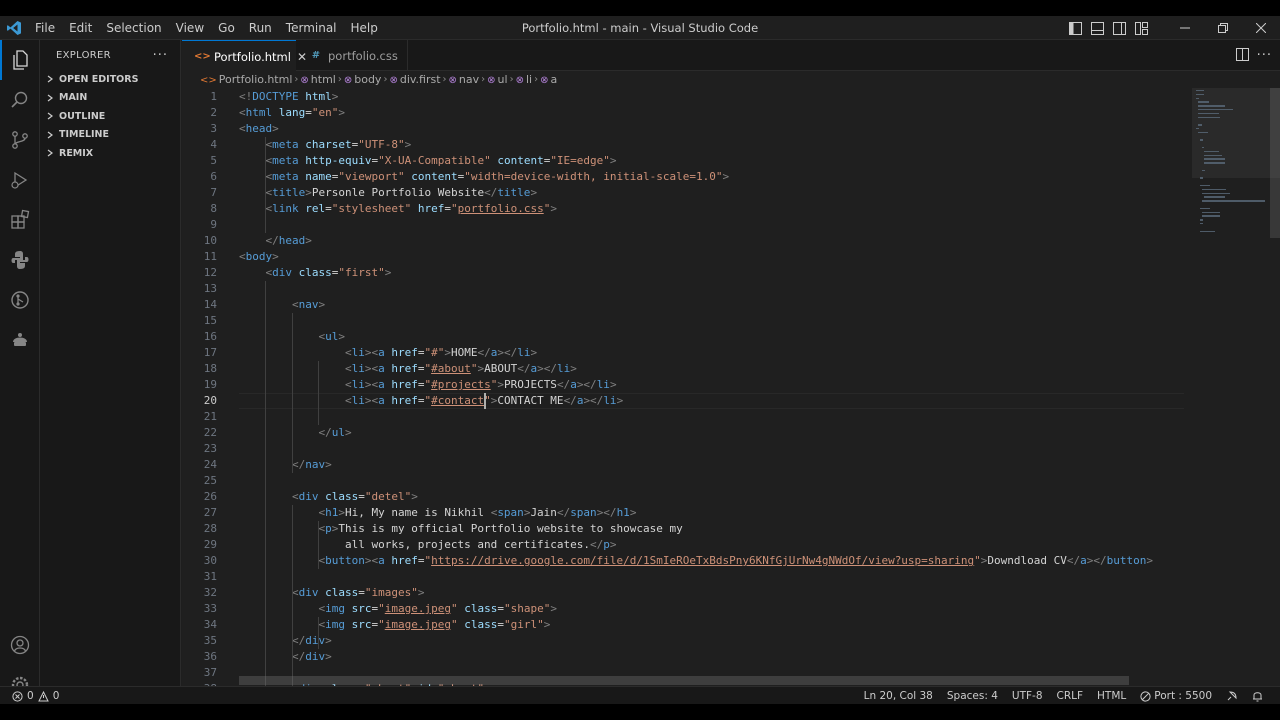  I want to click on tab-portfolio-css: # portfolio.css, so click(352, 55).